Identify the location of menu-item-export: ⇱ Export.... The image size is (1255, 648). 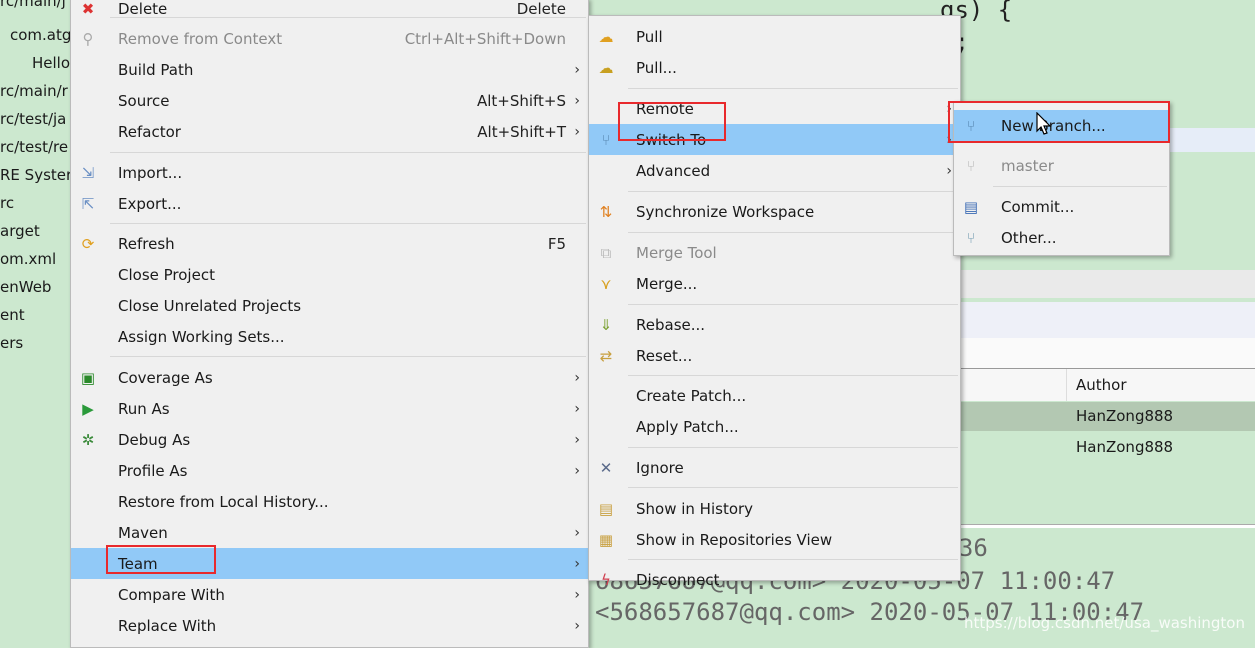
(329, 203).